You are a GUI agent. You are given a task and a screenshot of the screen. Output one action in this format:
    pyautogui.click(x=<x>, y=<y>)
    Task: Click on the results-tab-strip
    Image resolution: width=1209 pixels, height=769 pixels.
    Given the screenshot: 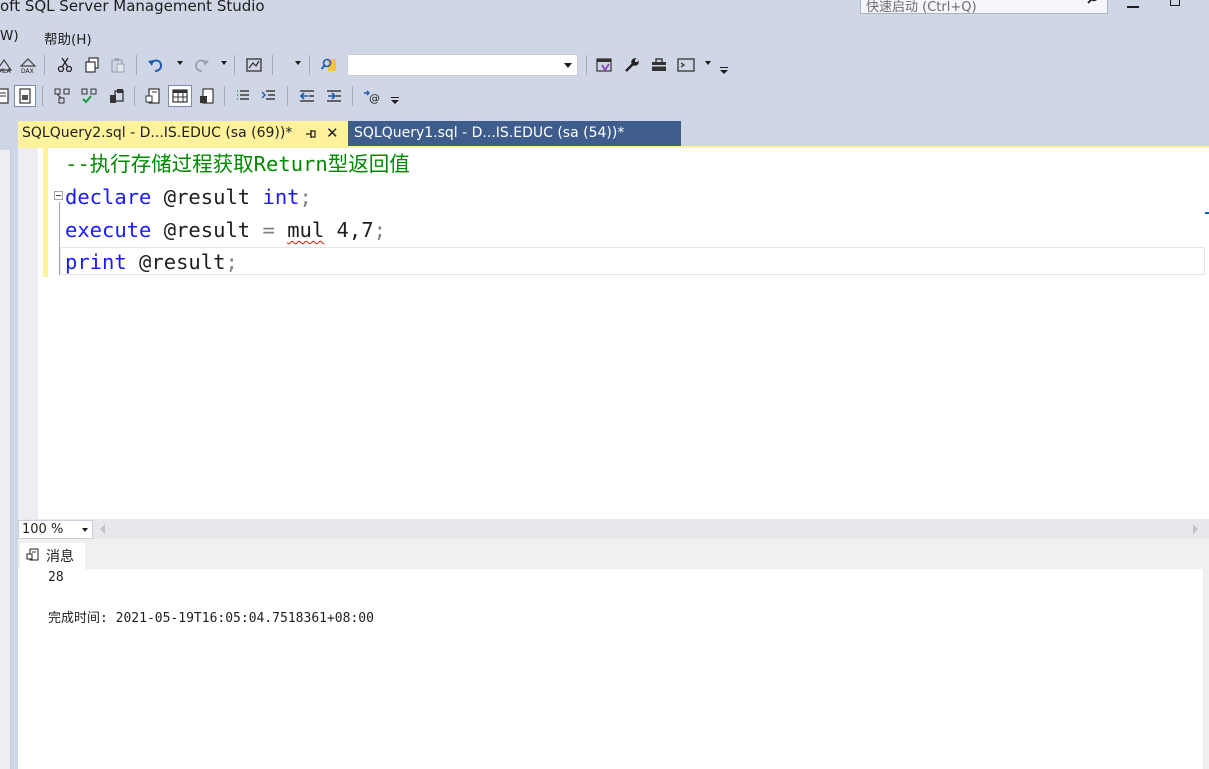 What is the action you would take?
    pyautogui.click(x=613, y=554)
    